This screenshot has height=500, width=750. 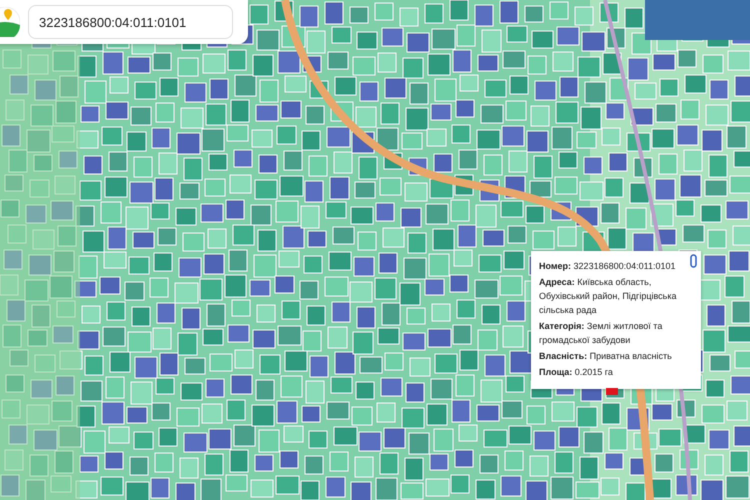 What do you see at coordinates (693, 261) in the screenshot?
I see `paperclip-icon` at bounding box center [693, 261].